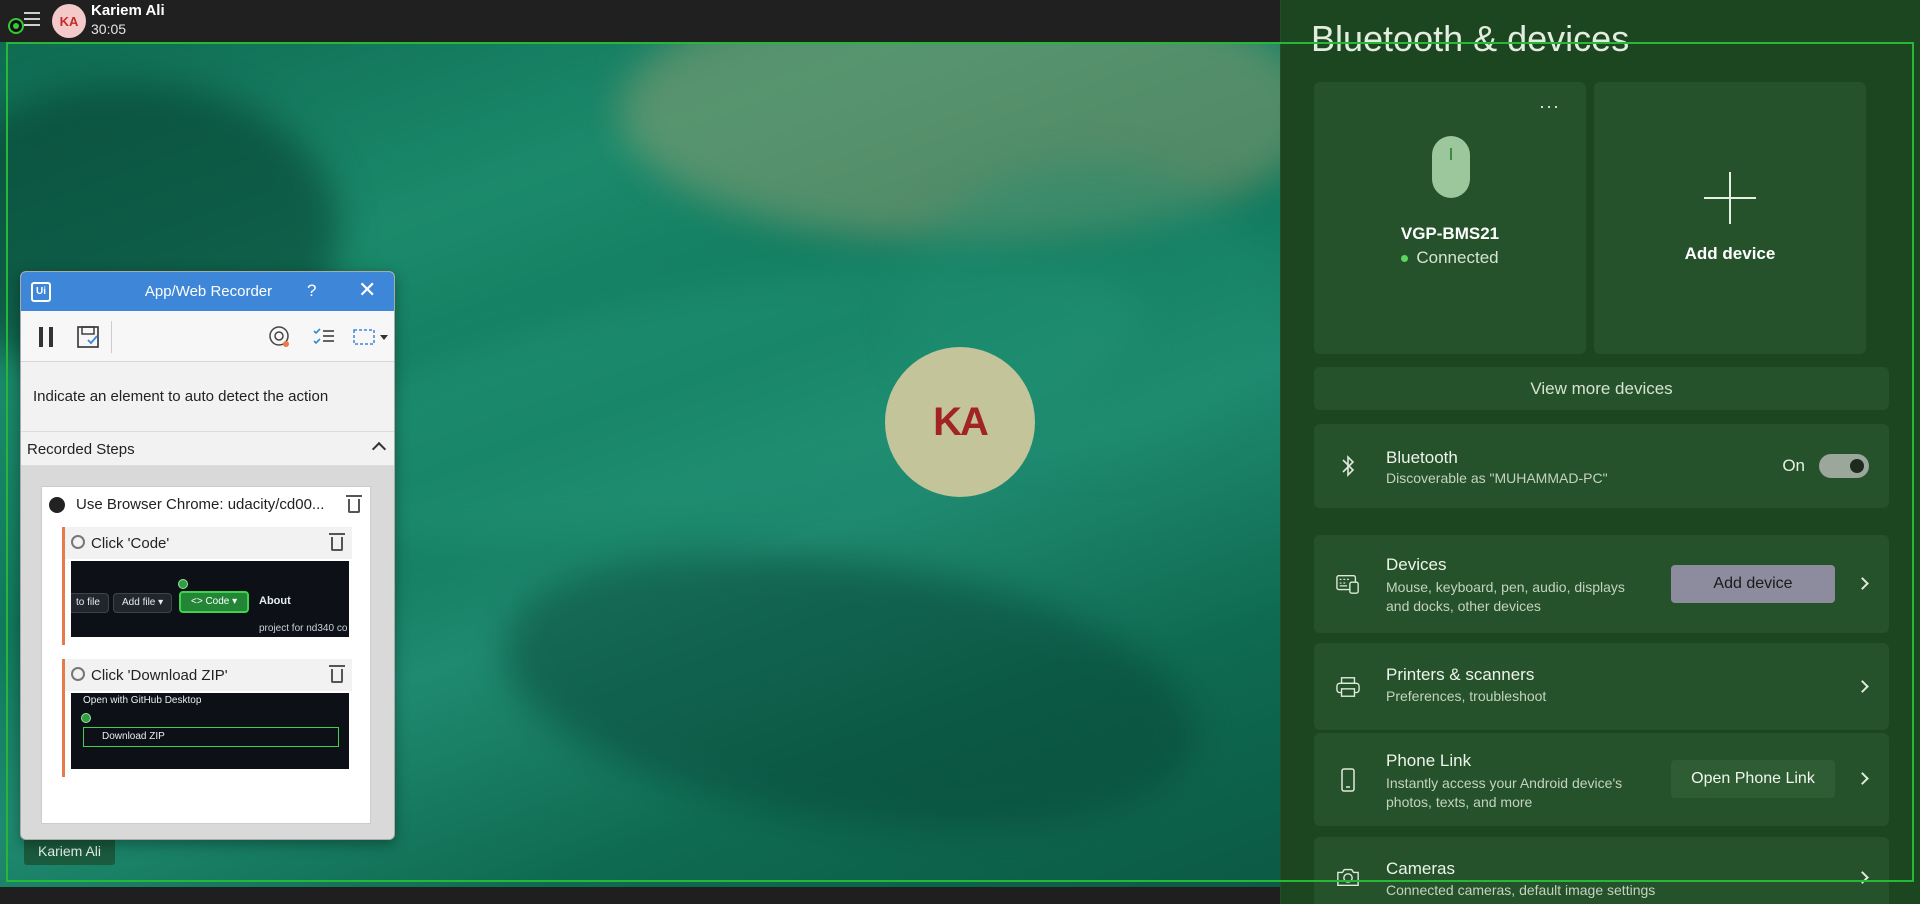 The image size is (1920, 904). Describe the element at coordinates (379, 449) in the screenshot. I see `chevron-up-icon` at that location.